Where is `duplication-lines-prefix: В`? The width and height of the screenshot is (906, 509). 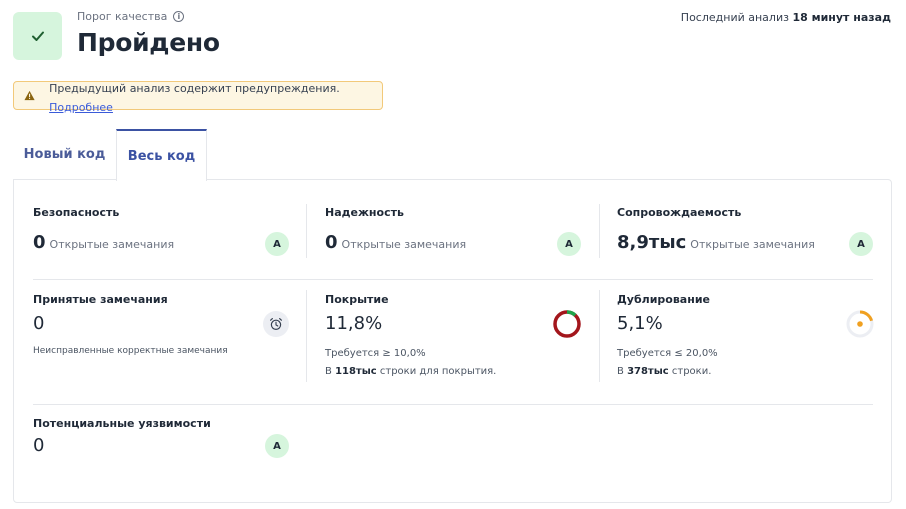
duplication-lines-prefix: В is located at coordinates (620, 371).